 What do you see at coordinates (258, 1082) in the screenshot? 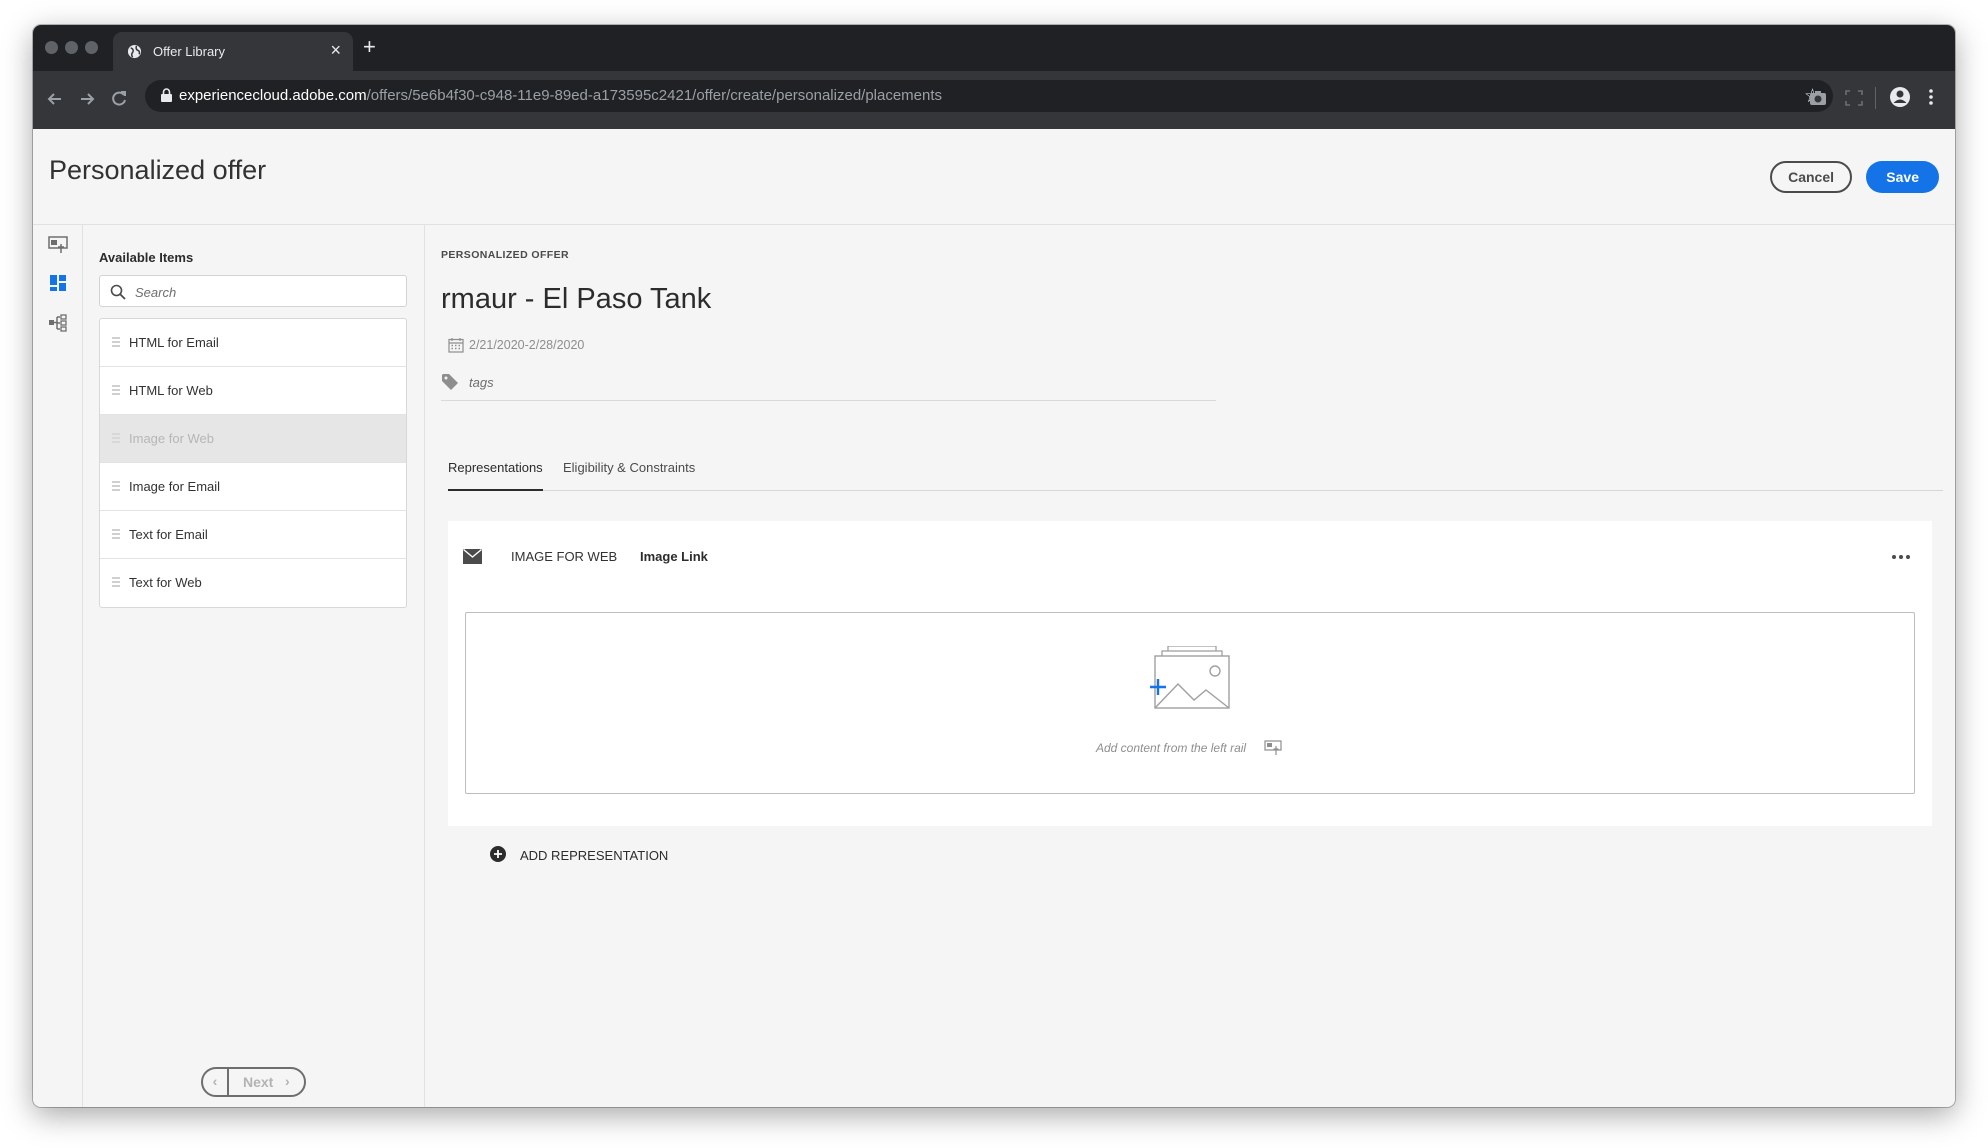
I see `next-page-button: Next` at bounding box center [258, 1082].